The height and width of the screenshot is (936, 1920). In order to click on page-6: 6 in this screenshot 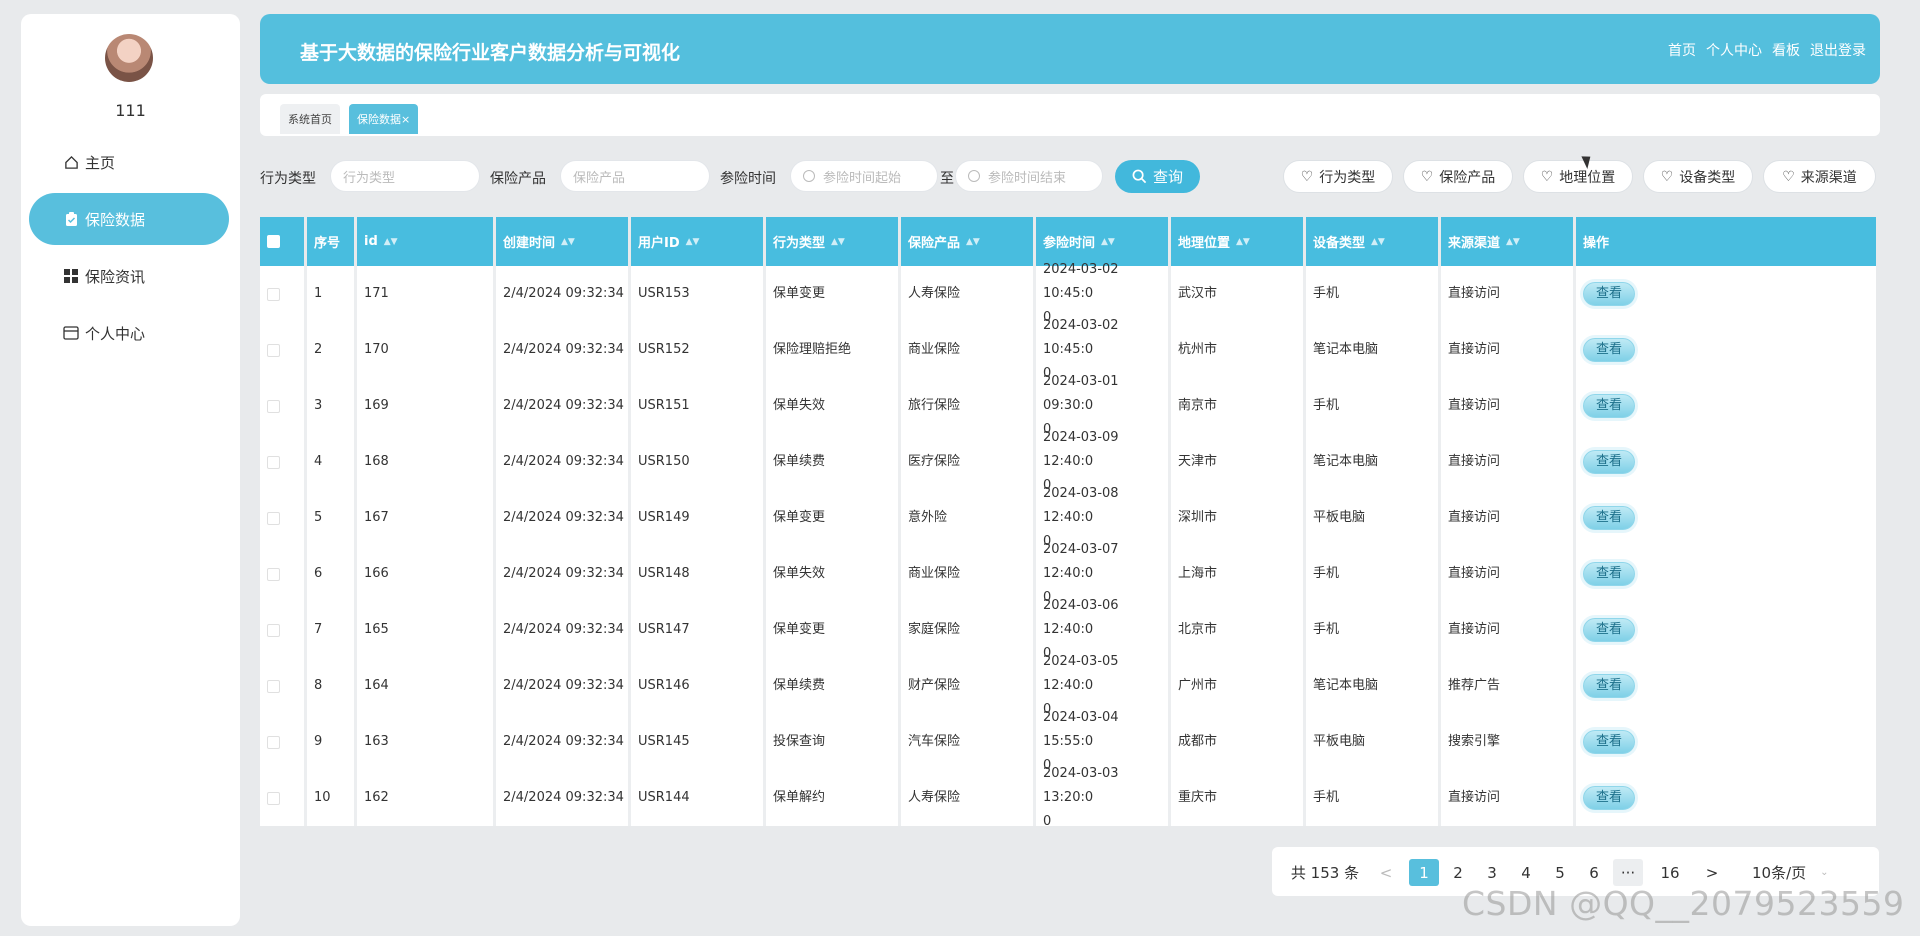, I will do `click(1594, 872)`.